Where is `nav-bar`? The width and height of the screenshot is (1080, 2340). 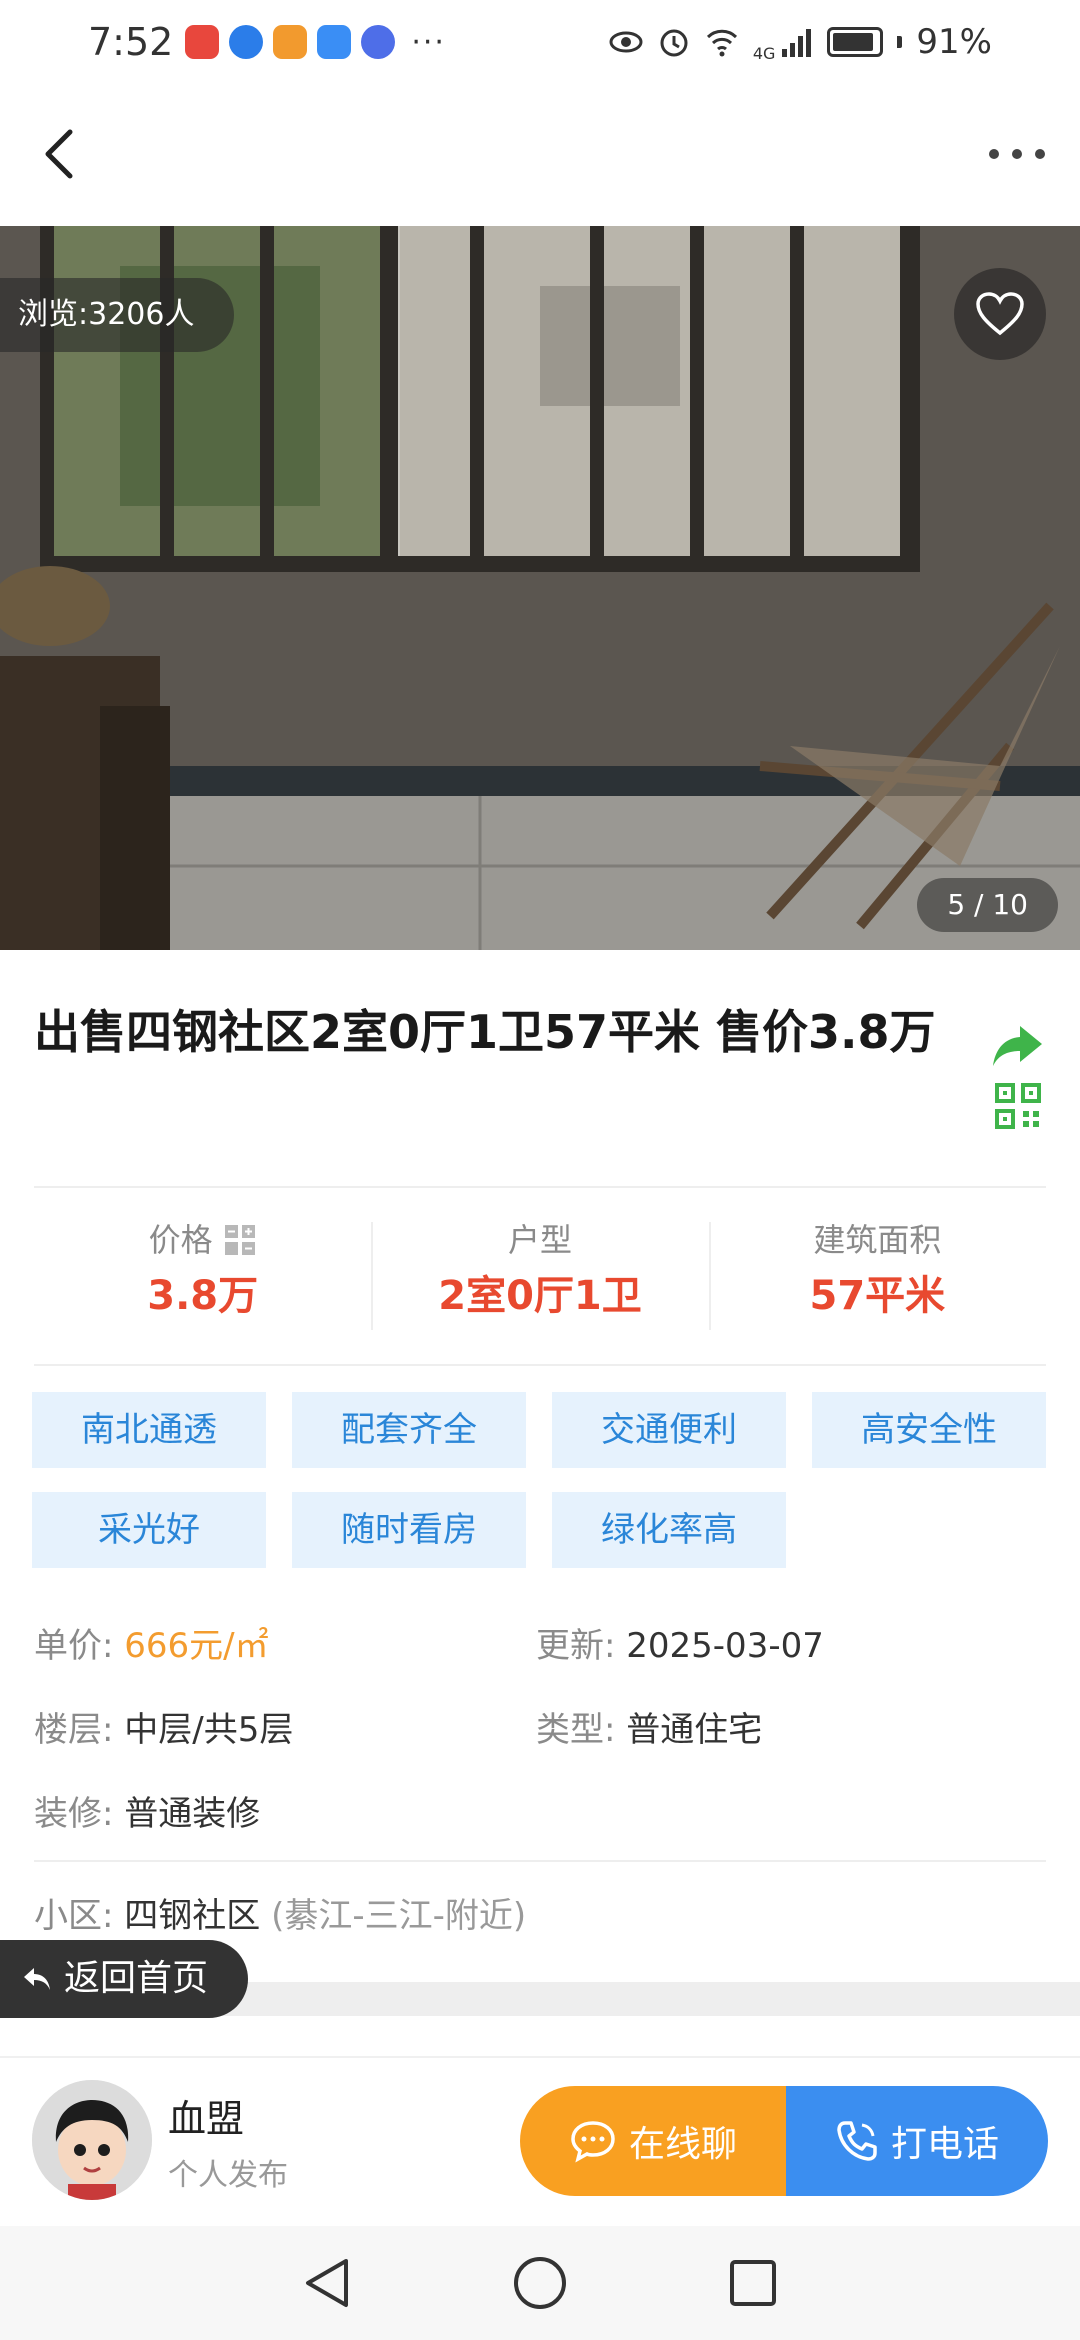
nav-bar is located at coordinates (540, 155).